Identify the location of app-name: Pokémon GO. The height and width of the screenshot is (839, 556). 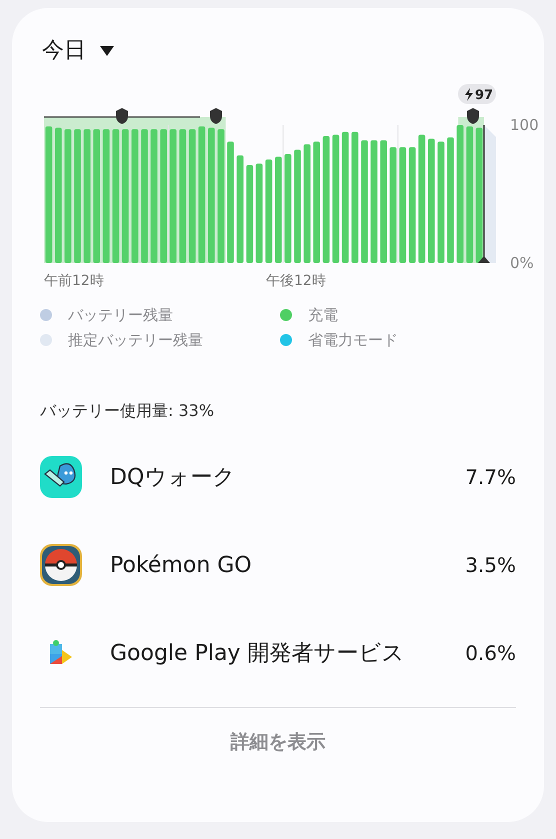
(181, 566).